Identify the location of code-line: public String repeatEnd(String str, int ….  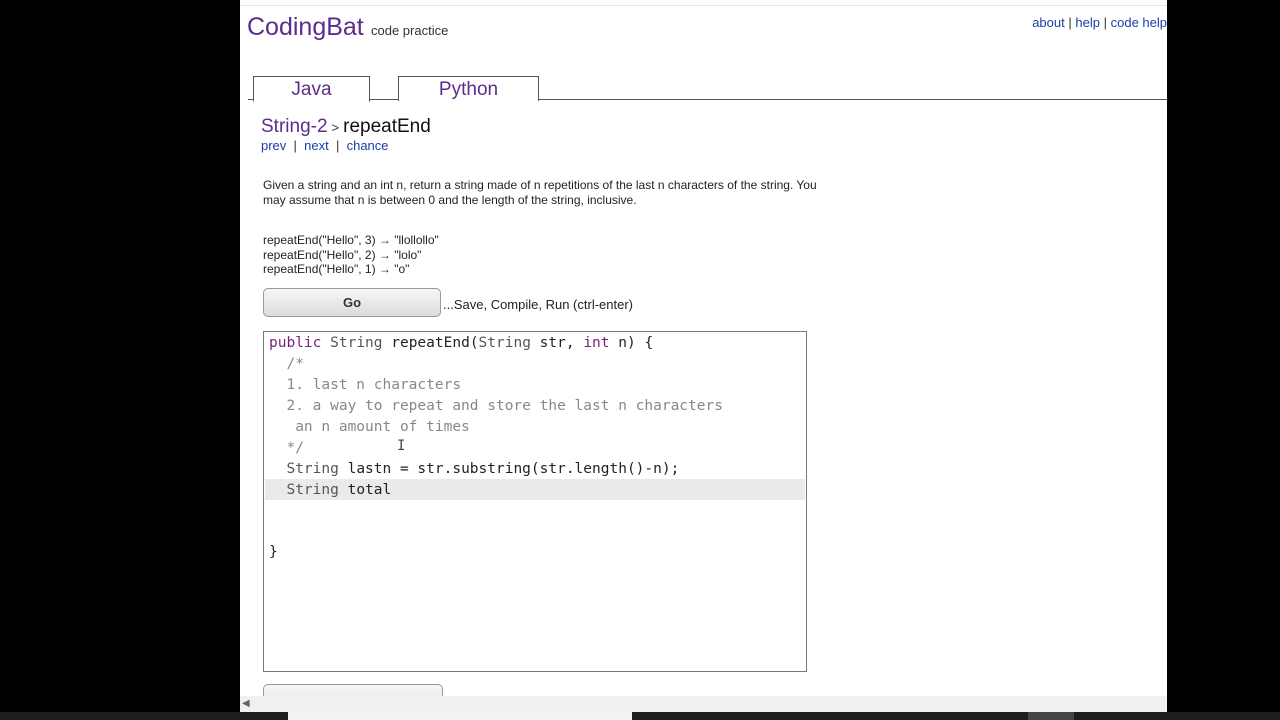
(461, 343).